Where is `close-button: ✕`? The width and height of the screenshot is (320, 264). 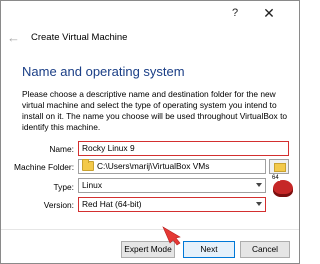
close-button: ✕ is located at coordinates (269, 13).